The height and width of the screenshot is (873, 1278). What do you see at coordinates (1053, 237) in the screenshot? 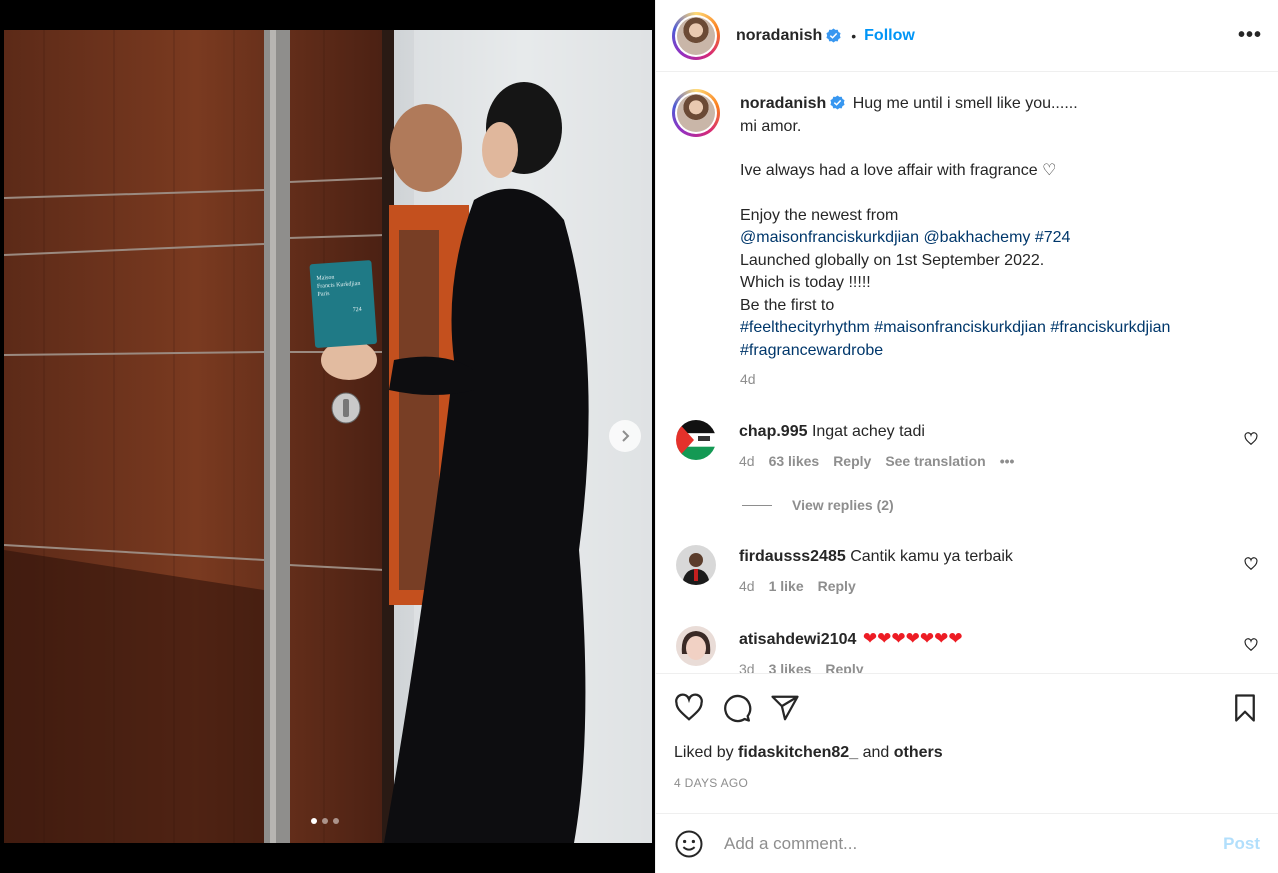
I see `hashtag-724: #724` at bounding box center [1053, 237].